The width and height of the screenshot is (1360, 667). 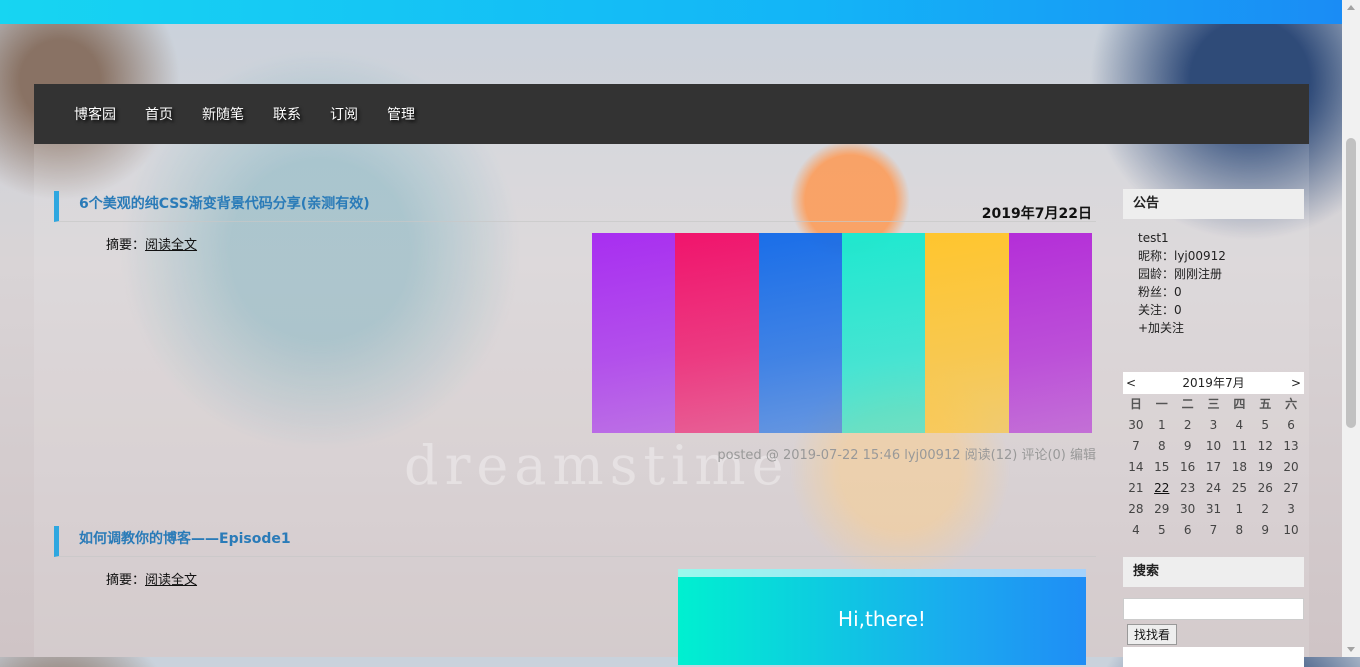 I want to click on calendar-weekday: 六, so click(x=1291, y=404).